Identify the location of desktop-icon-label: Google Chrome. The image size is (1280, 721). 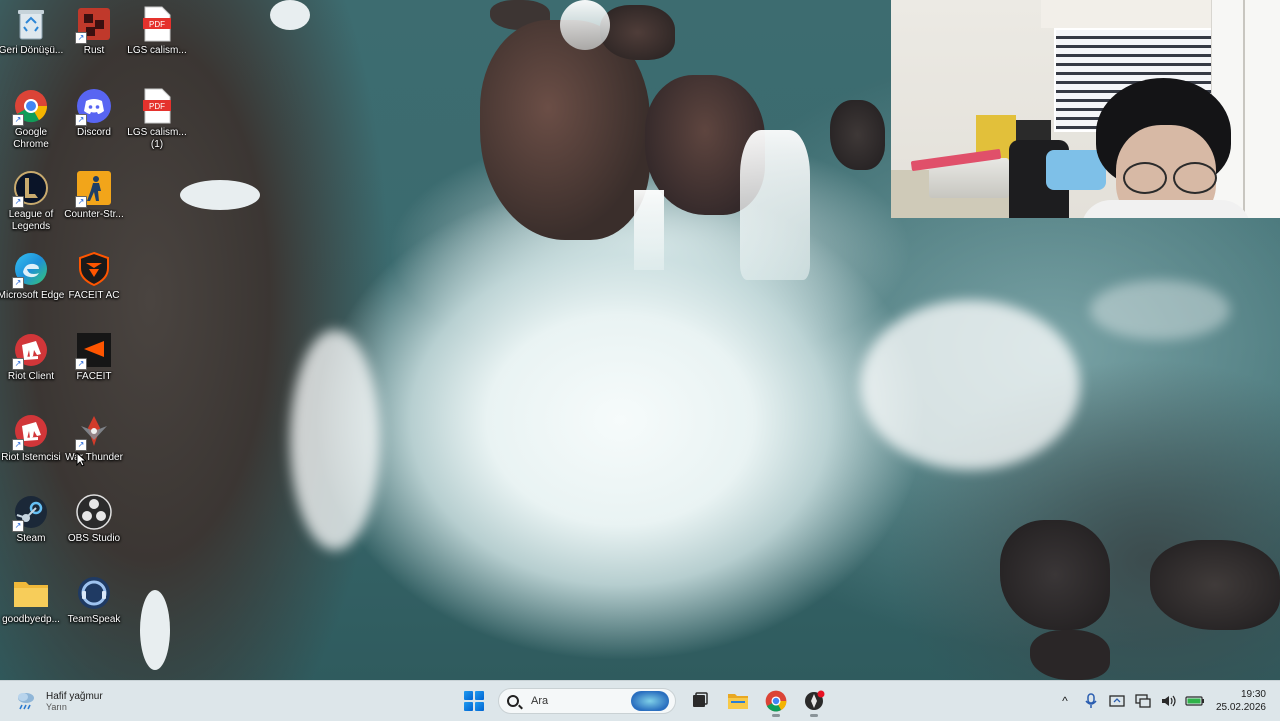
(31, 138).